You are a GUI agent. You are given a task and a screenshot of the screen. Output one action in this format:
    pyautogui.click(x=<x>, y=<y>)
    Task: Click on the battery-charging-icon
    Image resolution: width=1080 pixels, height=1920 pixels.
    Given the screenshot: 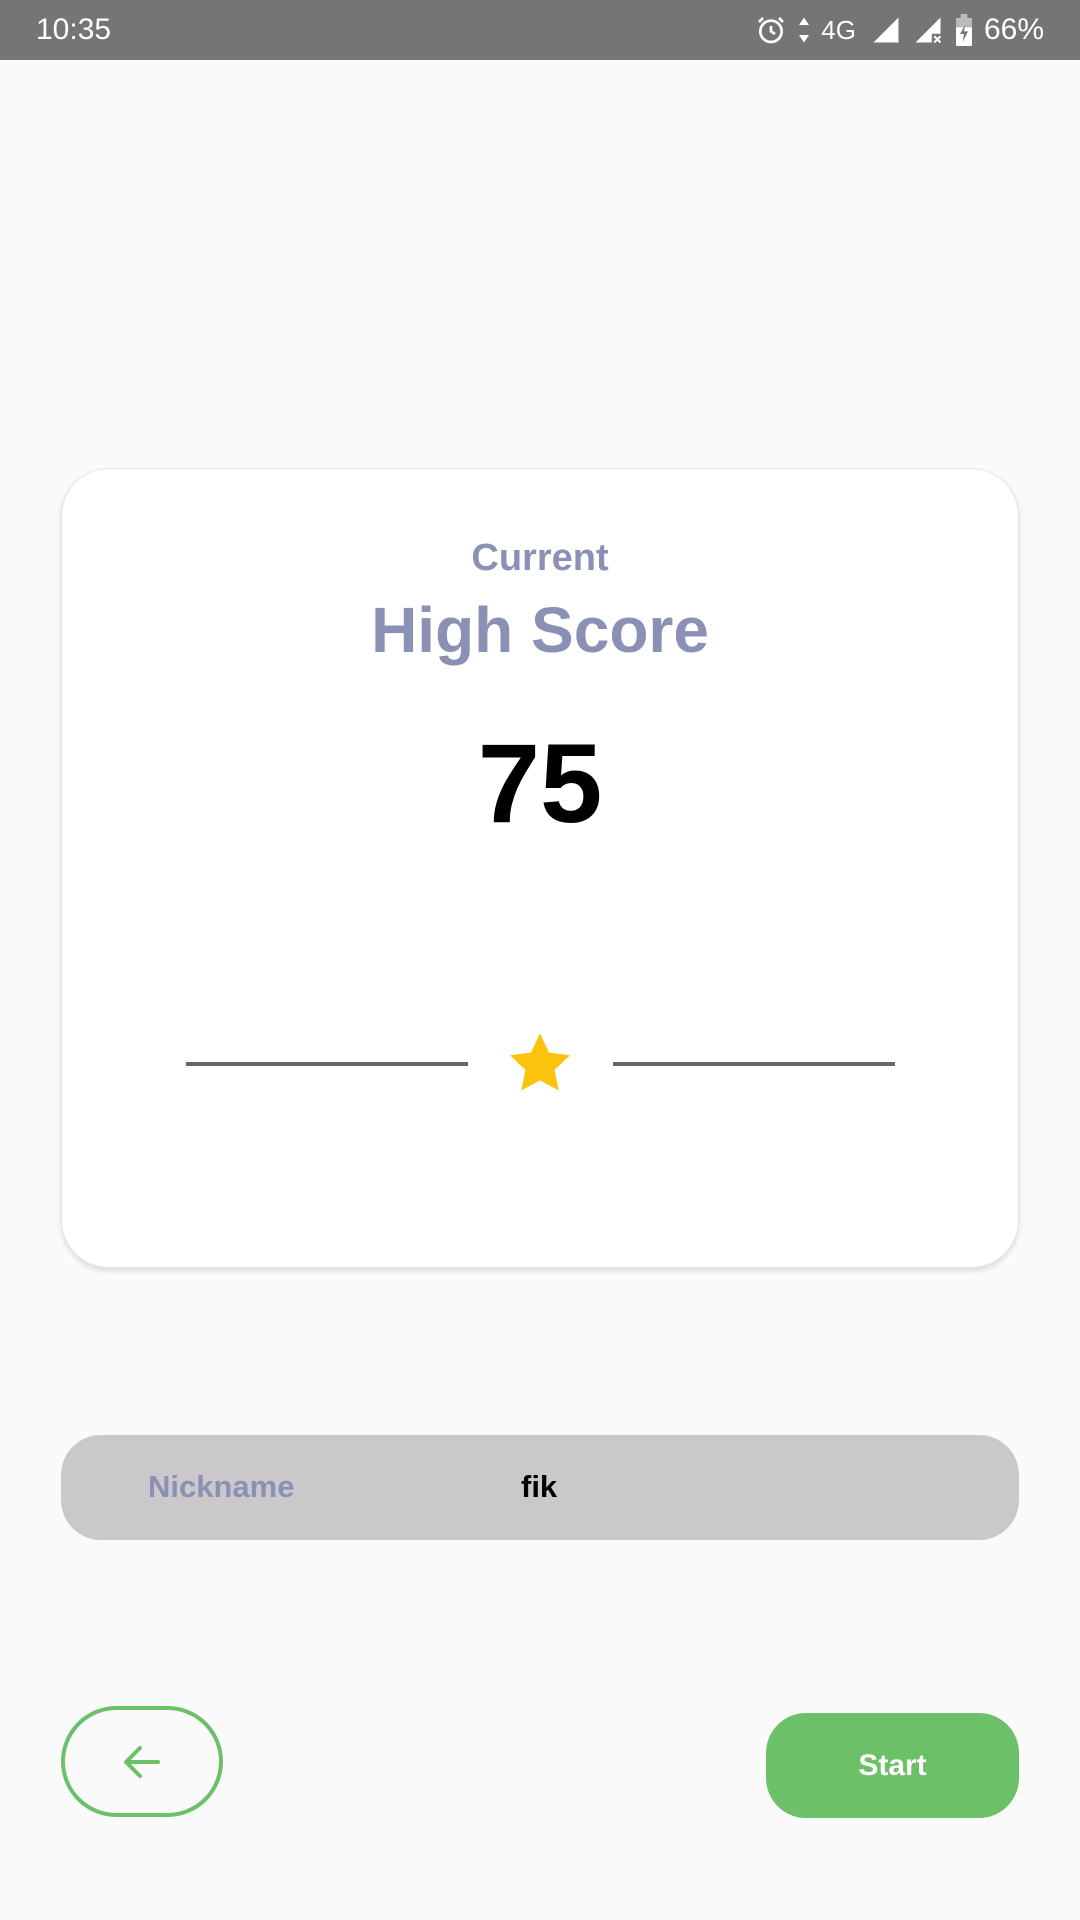 What is the action you would take?
    pyautogui.click(x=964, y=30)
    